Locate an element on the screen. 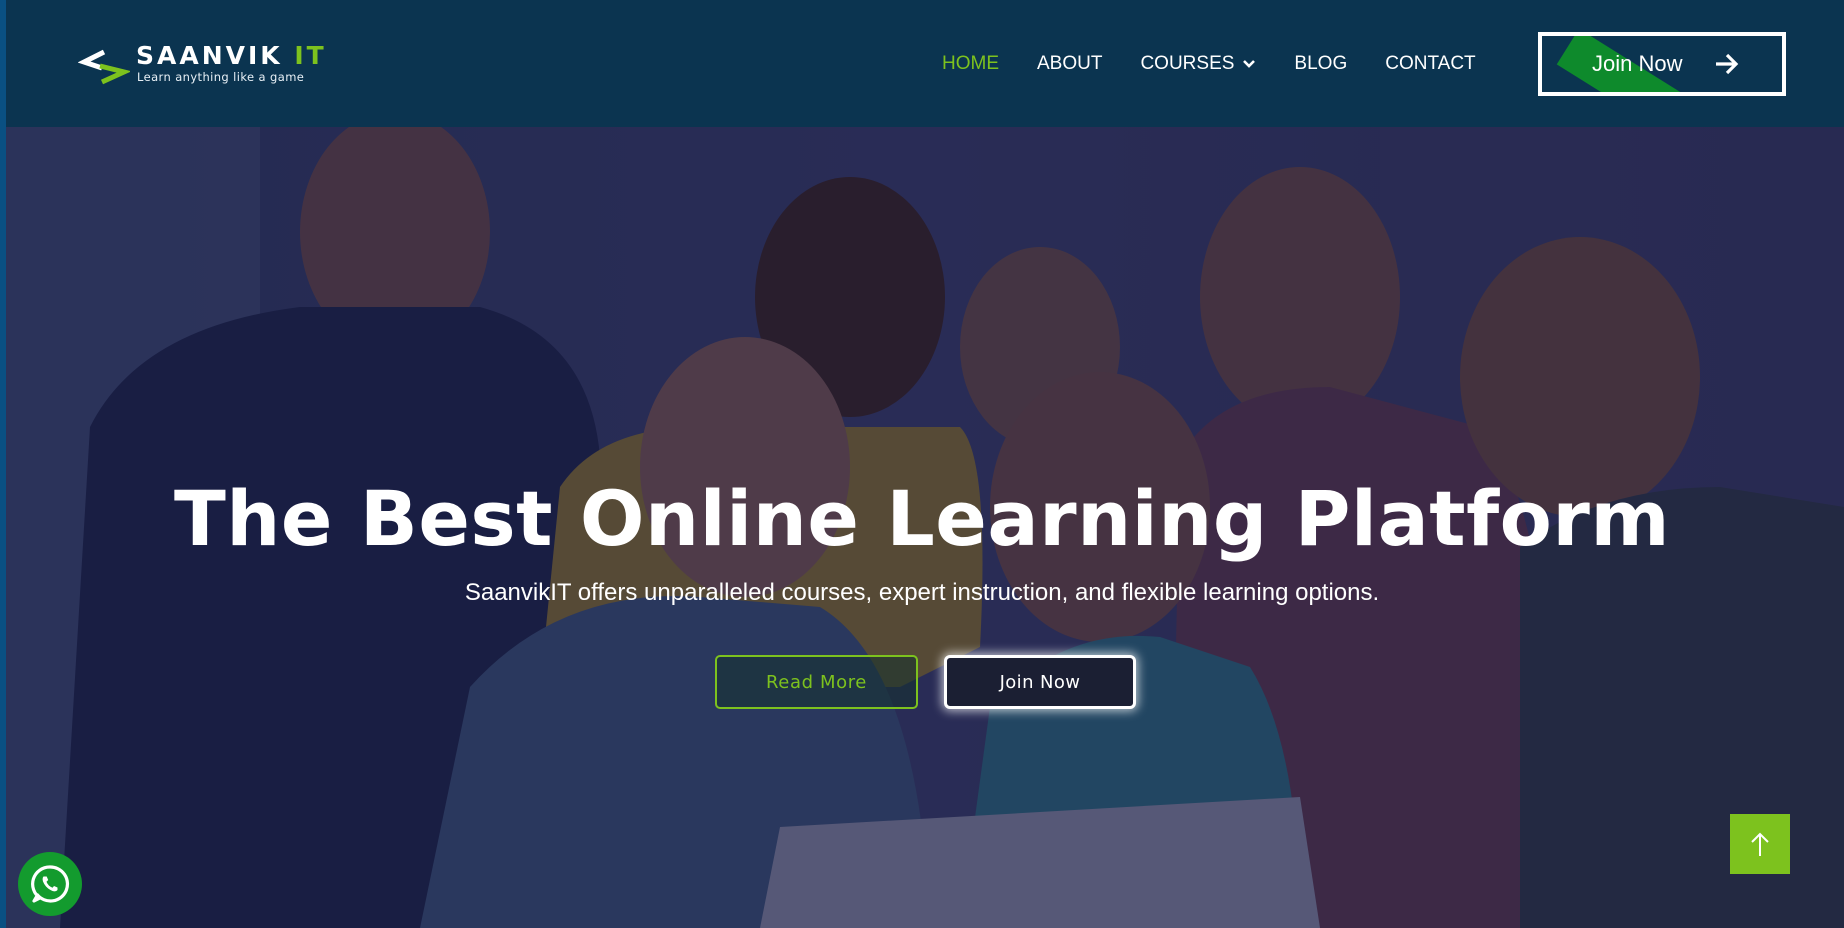 This screenshot has width=1844, height=928. read-more-button: Read More is located at coordinates (816, 682).